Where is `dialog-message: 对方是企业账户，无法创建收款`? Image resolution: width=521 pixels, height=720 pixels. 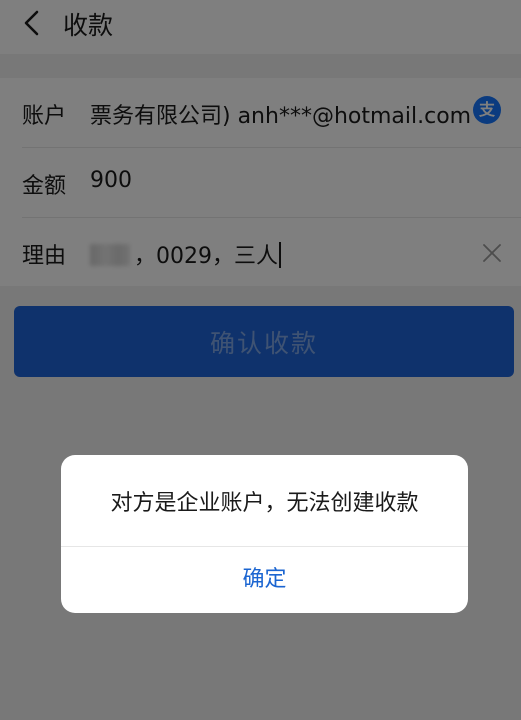
dialog-message: 对方是企业账户，无法创建收款 is located at coordinates (264, 503).